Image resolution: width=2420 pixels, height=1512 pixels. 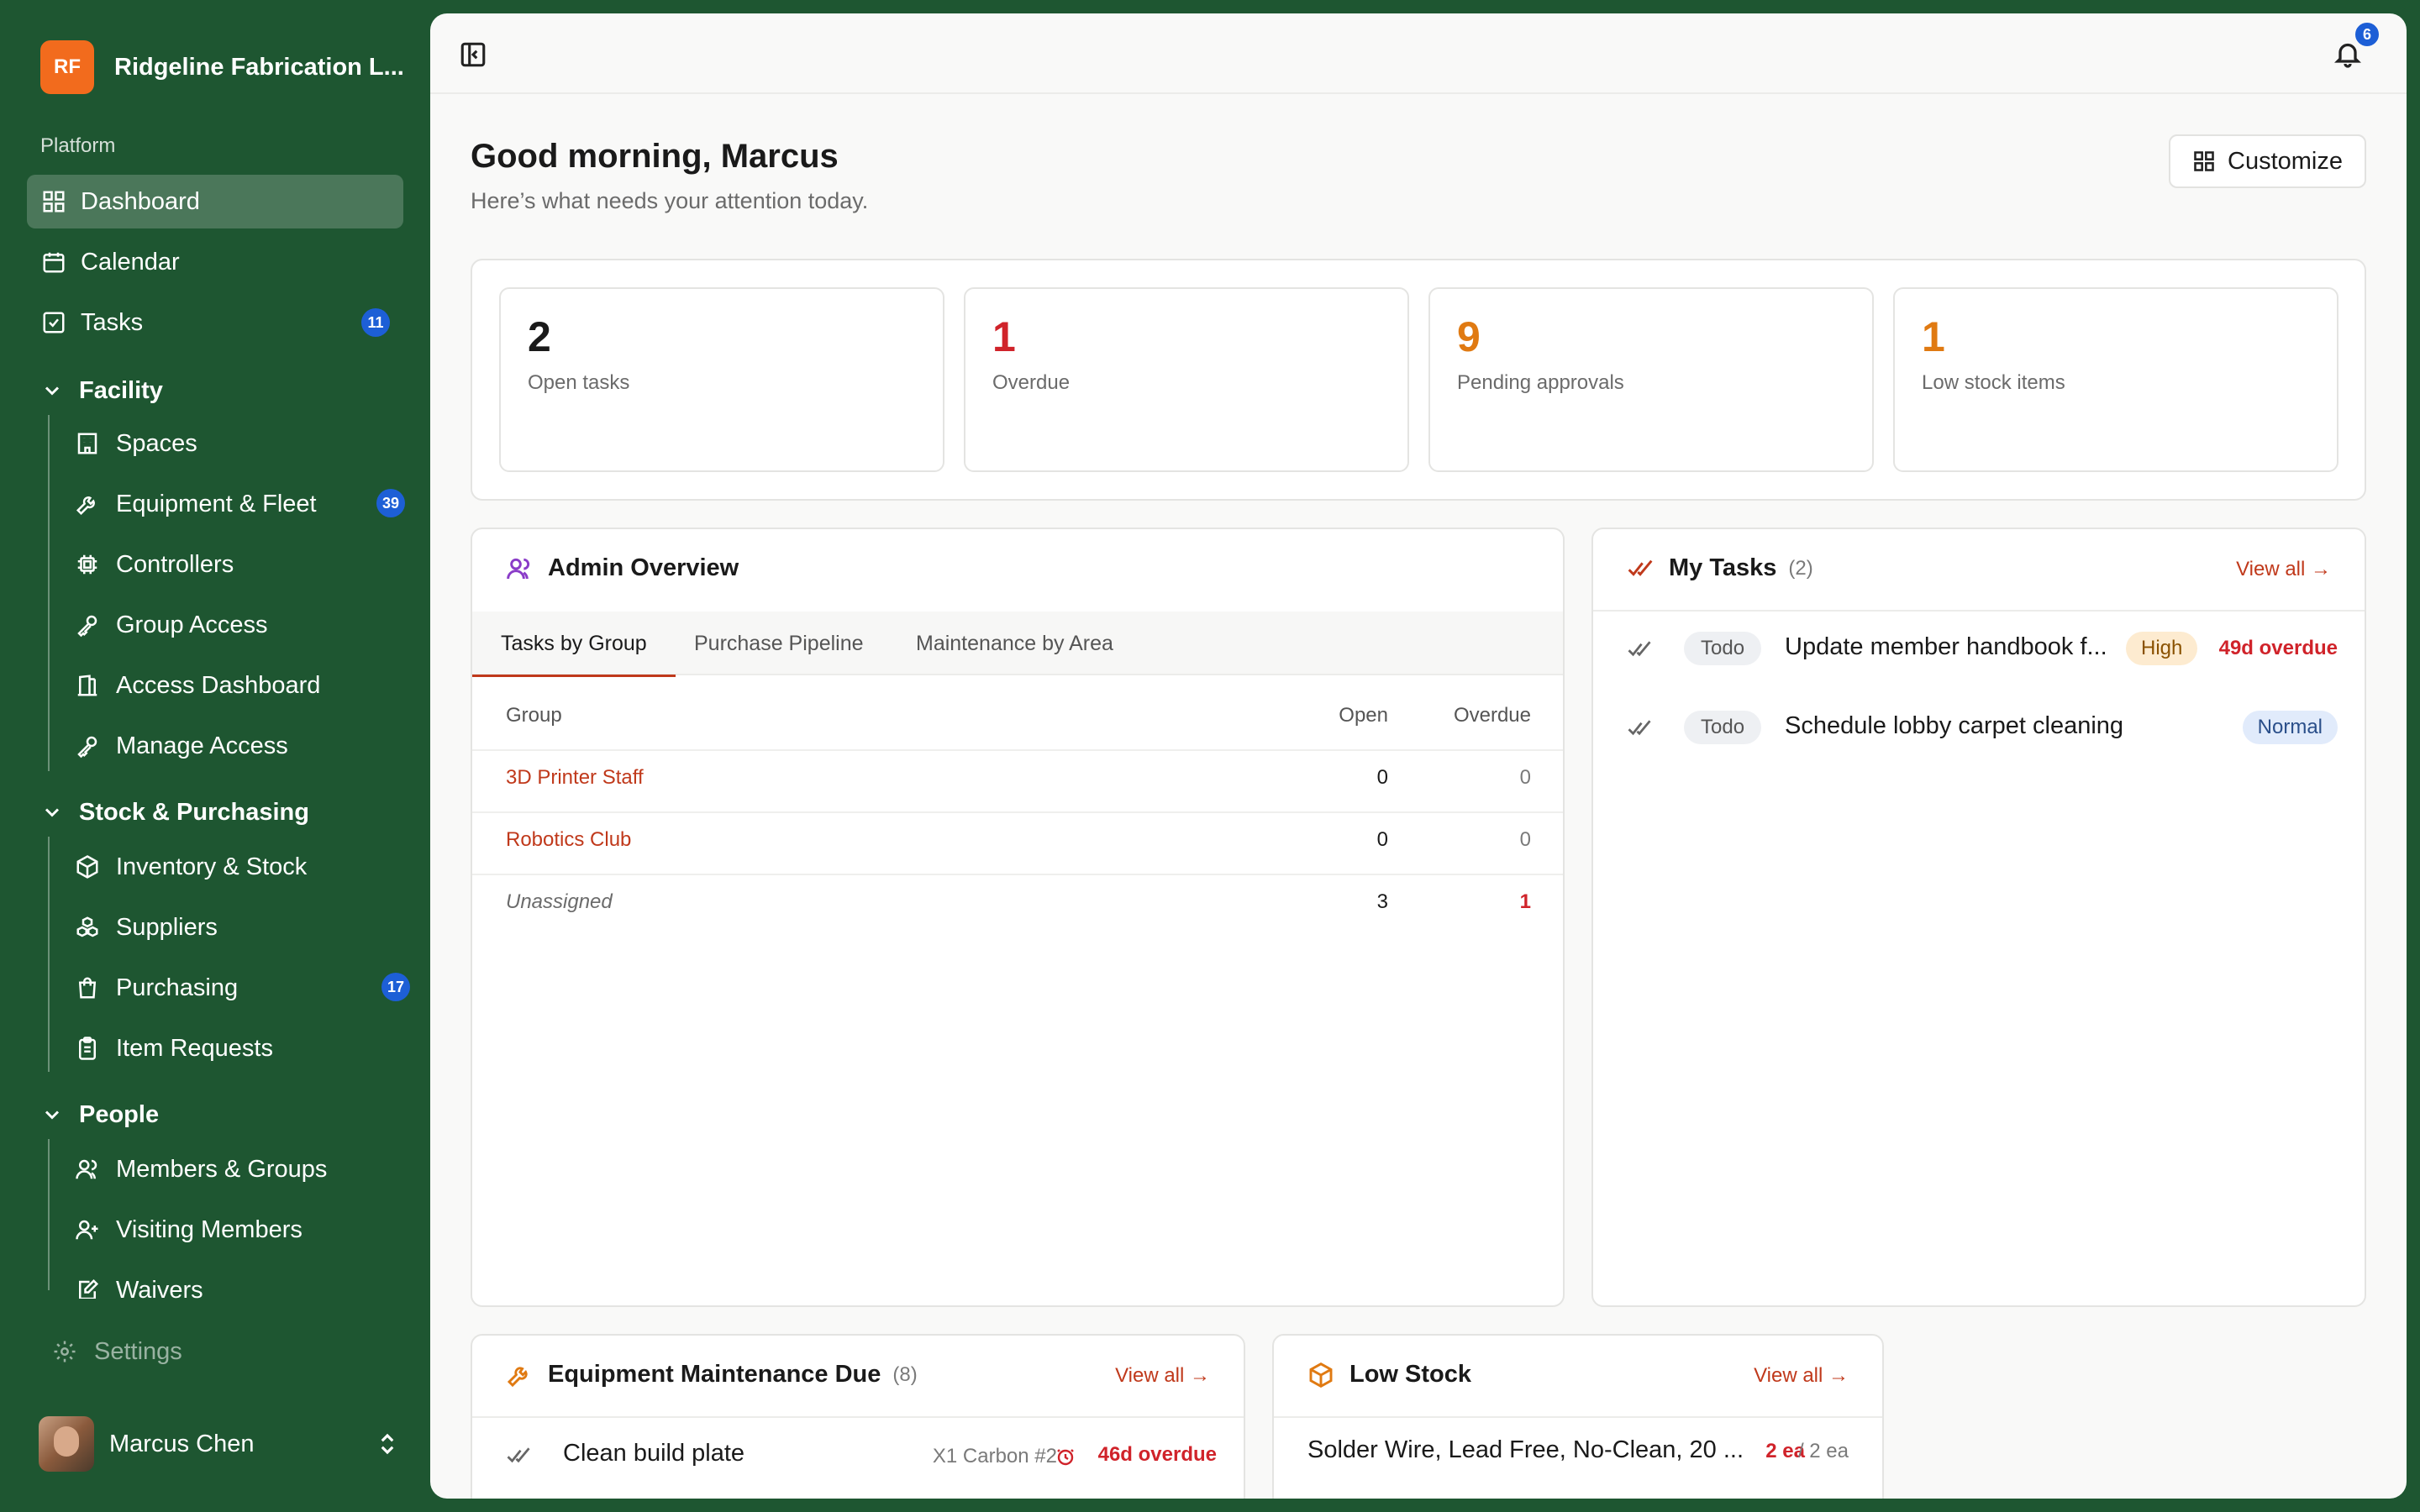 What do you see at coordinates (200, 1169) in the screenshot?
I see `sidebar-item-members-groups: Members & Groups` at bounding box center [200, 1169].